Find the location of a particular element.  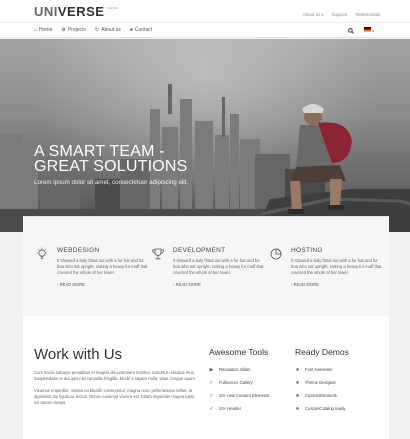

service-title: DEVELOPMENT is located at coordinates (199, 250).